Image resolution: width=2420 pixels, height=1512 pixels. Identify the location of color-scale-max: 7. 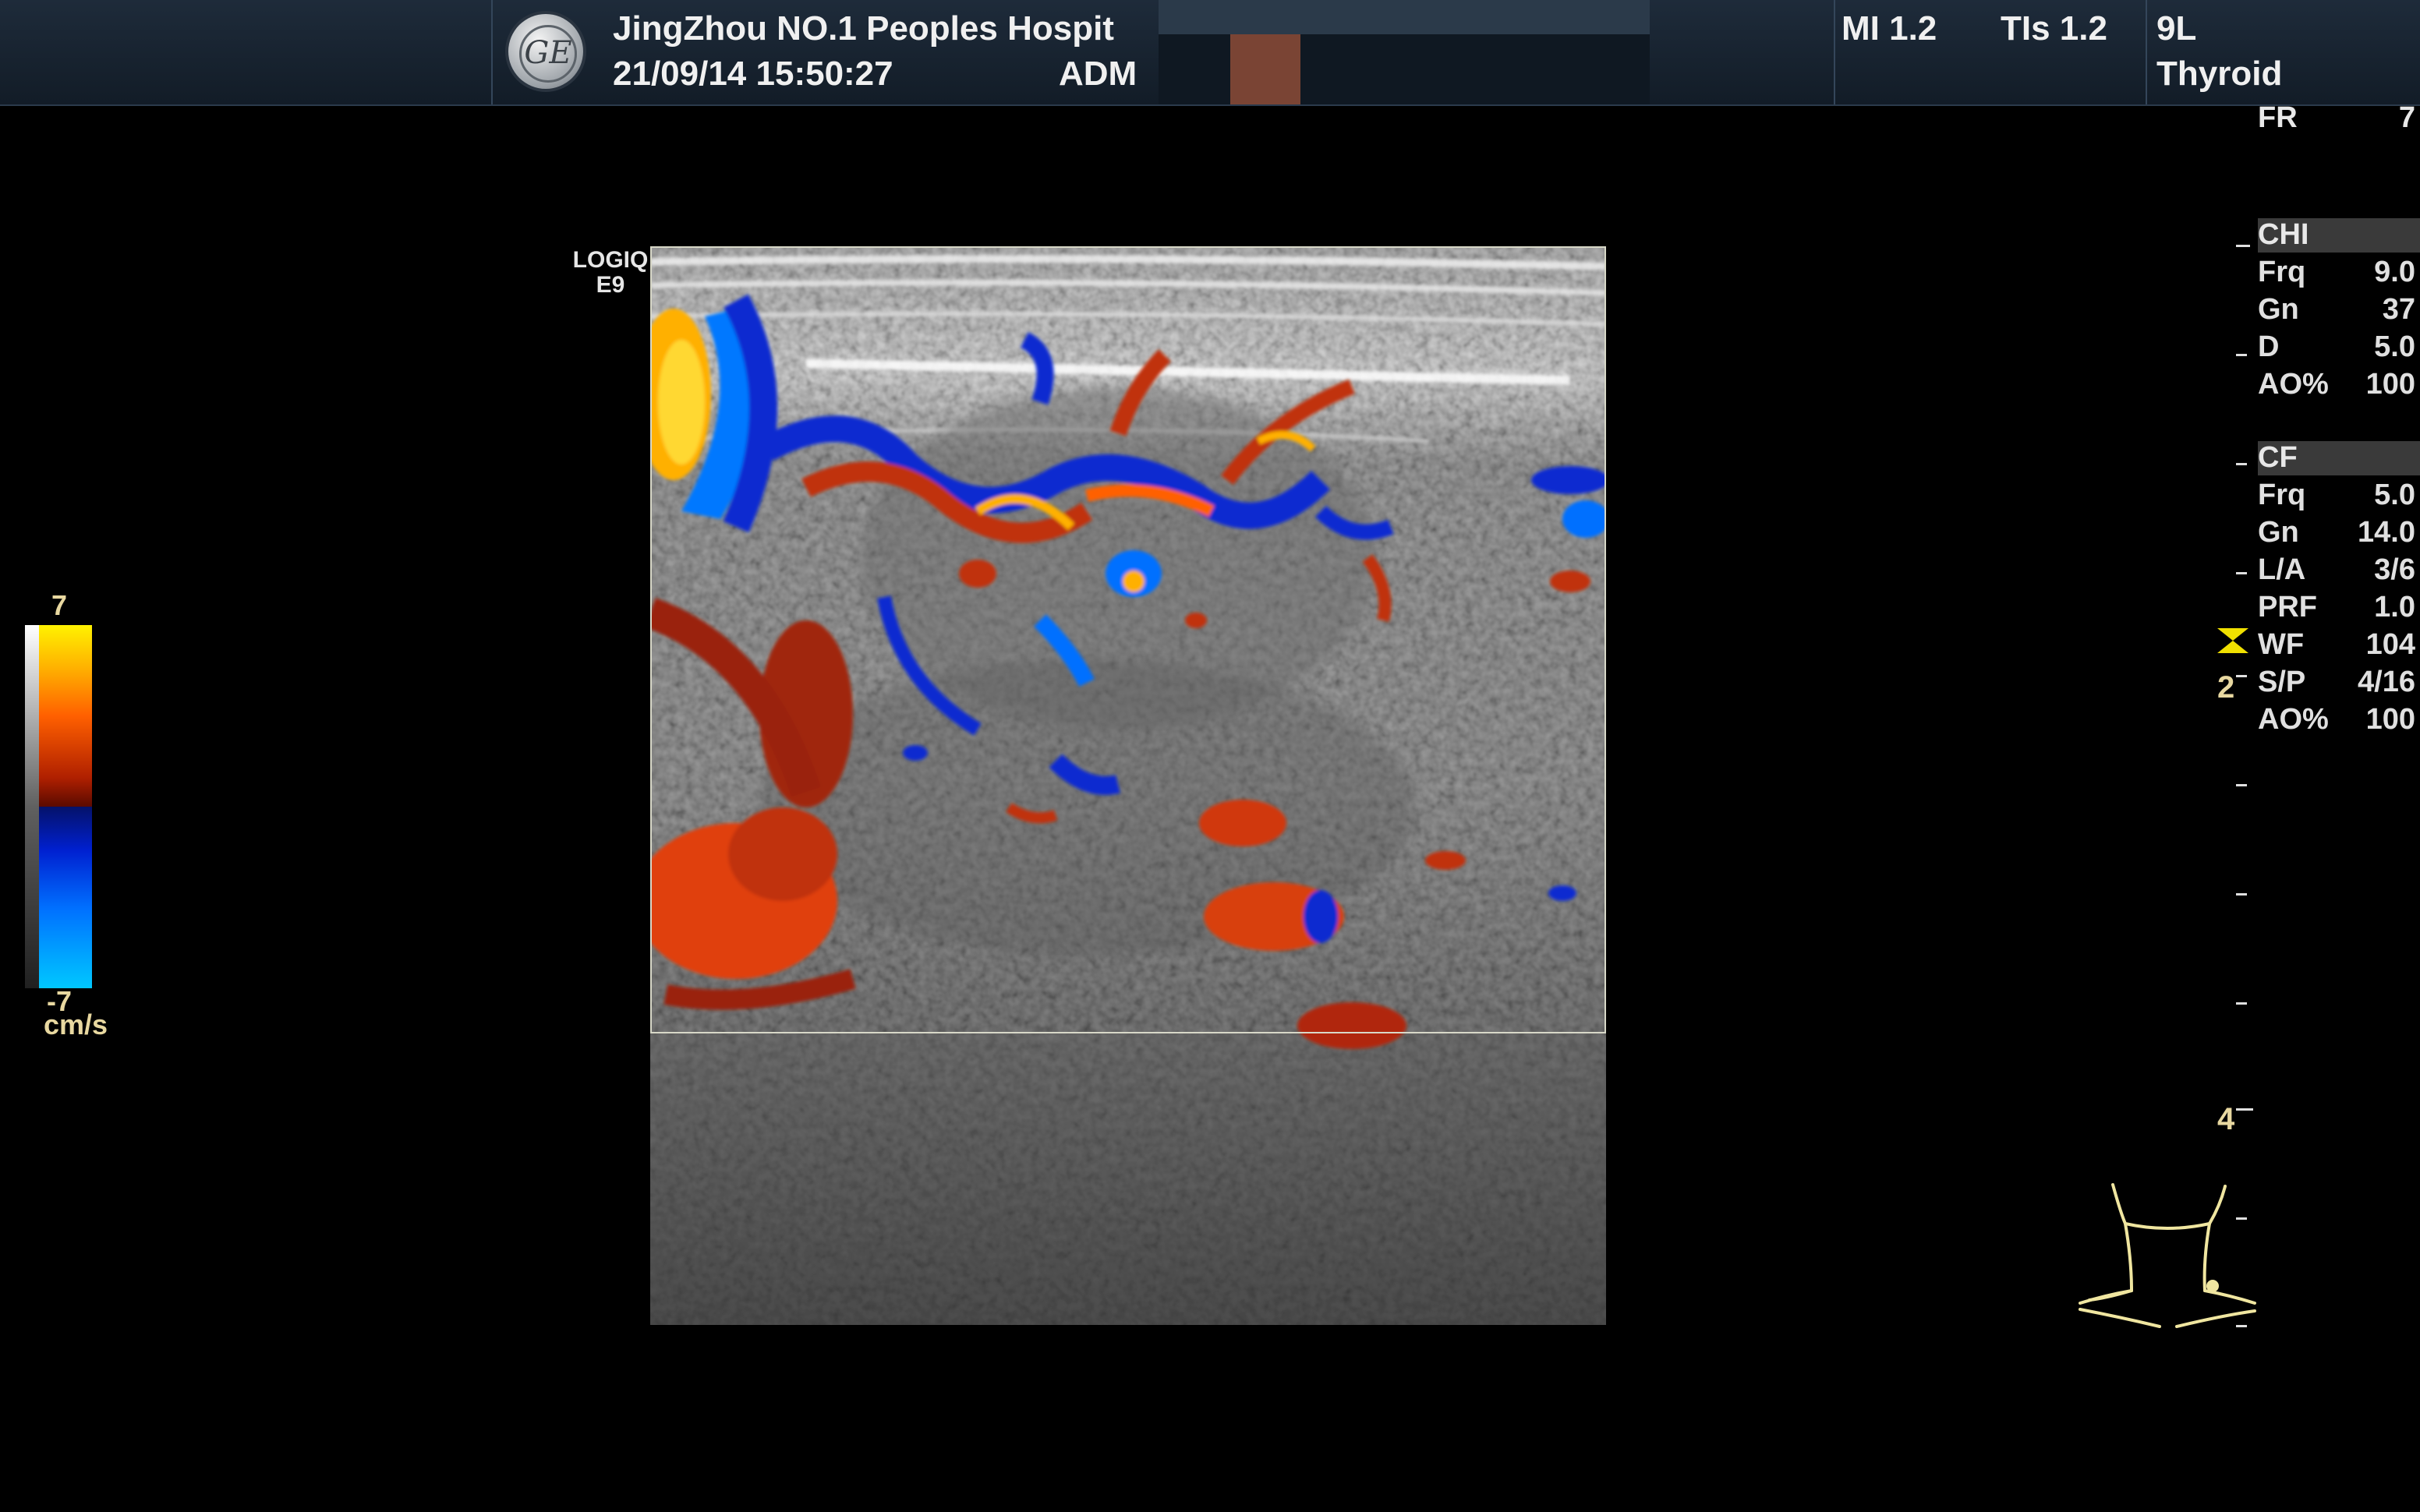
(59, 605).